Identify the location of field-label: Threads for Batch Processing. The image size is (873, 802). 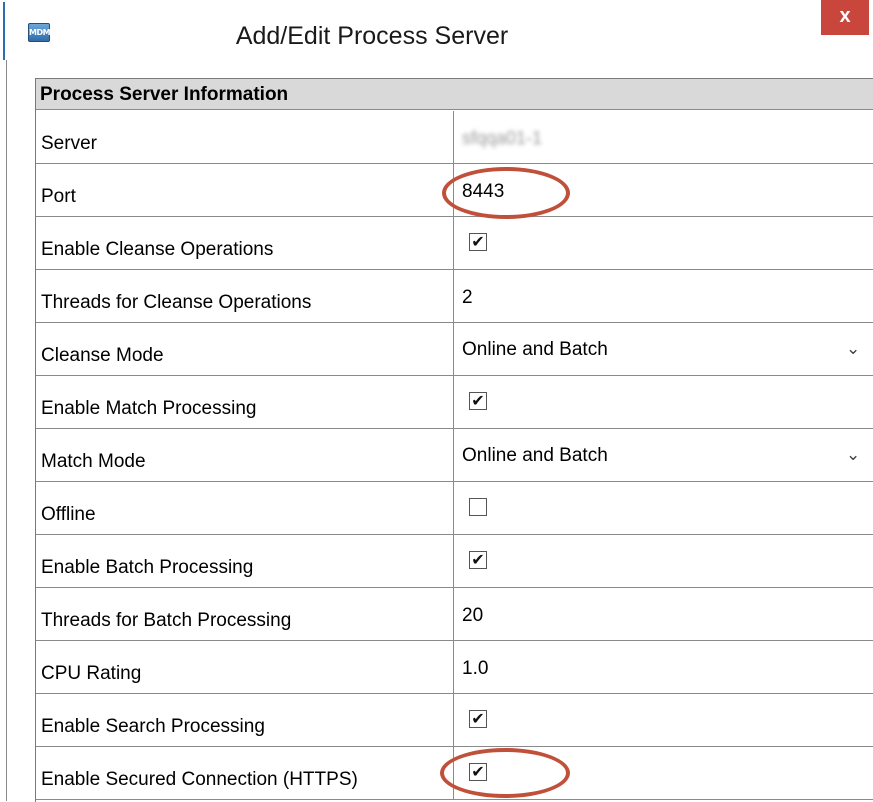
(245, 614).